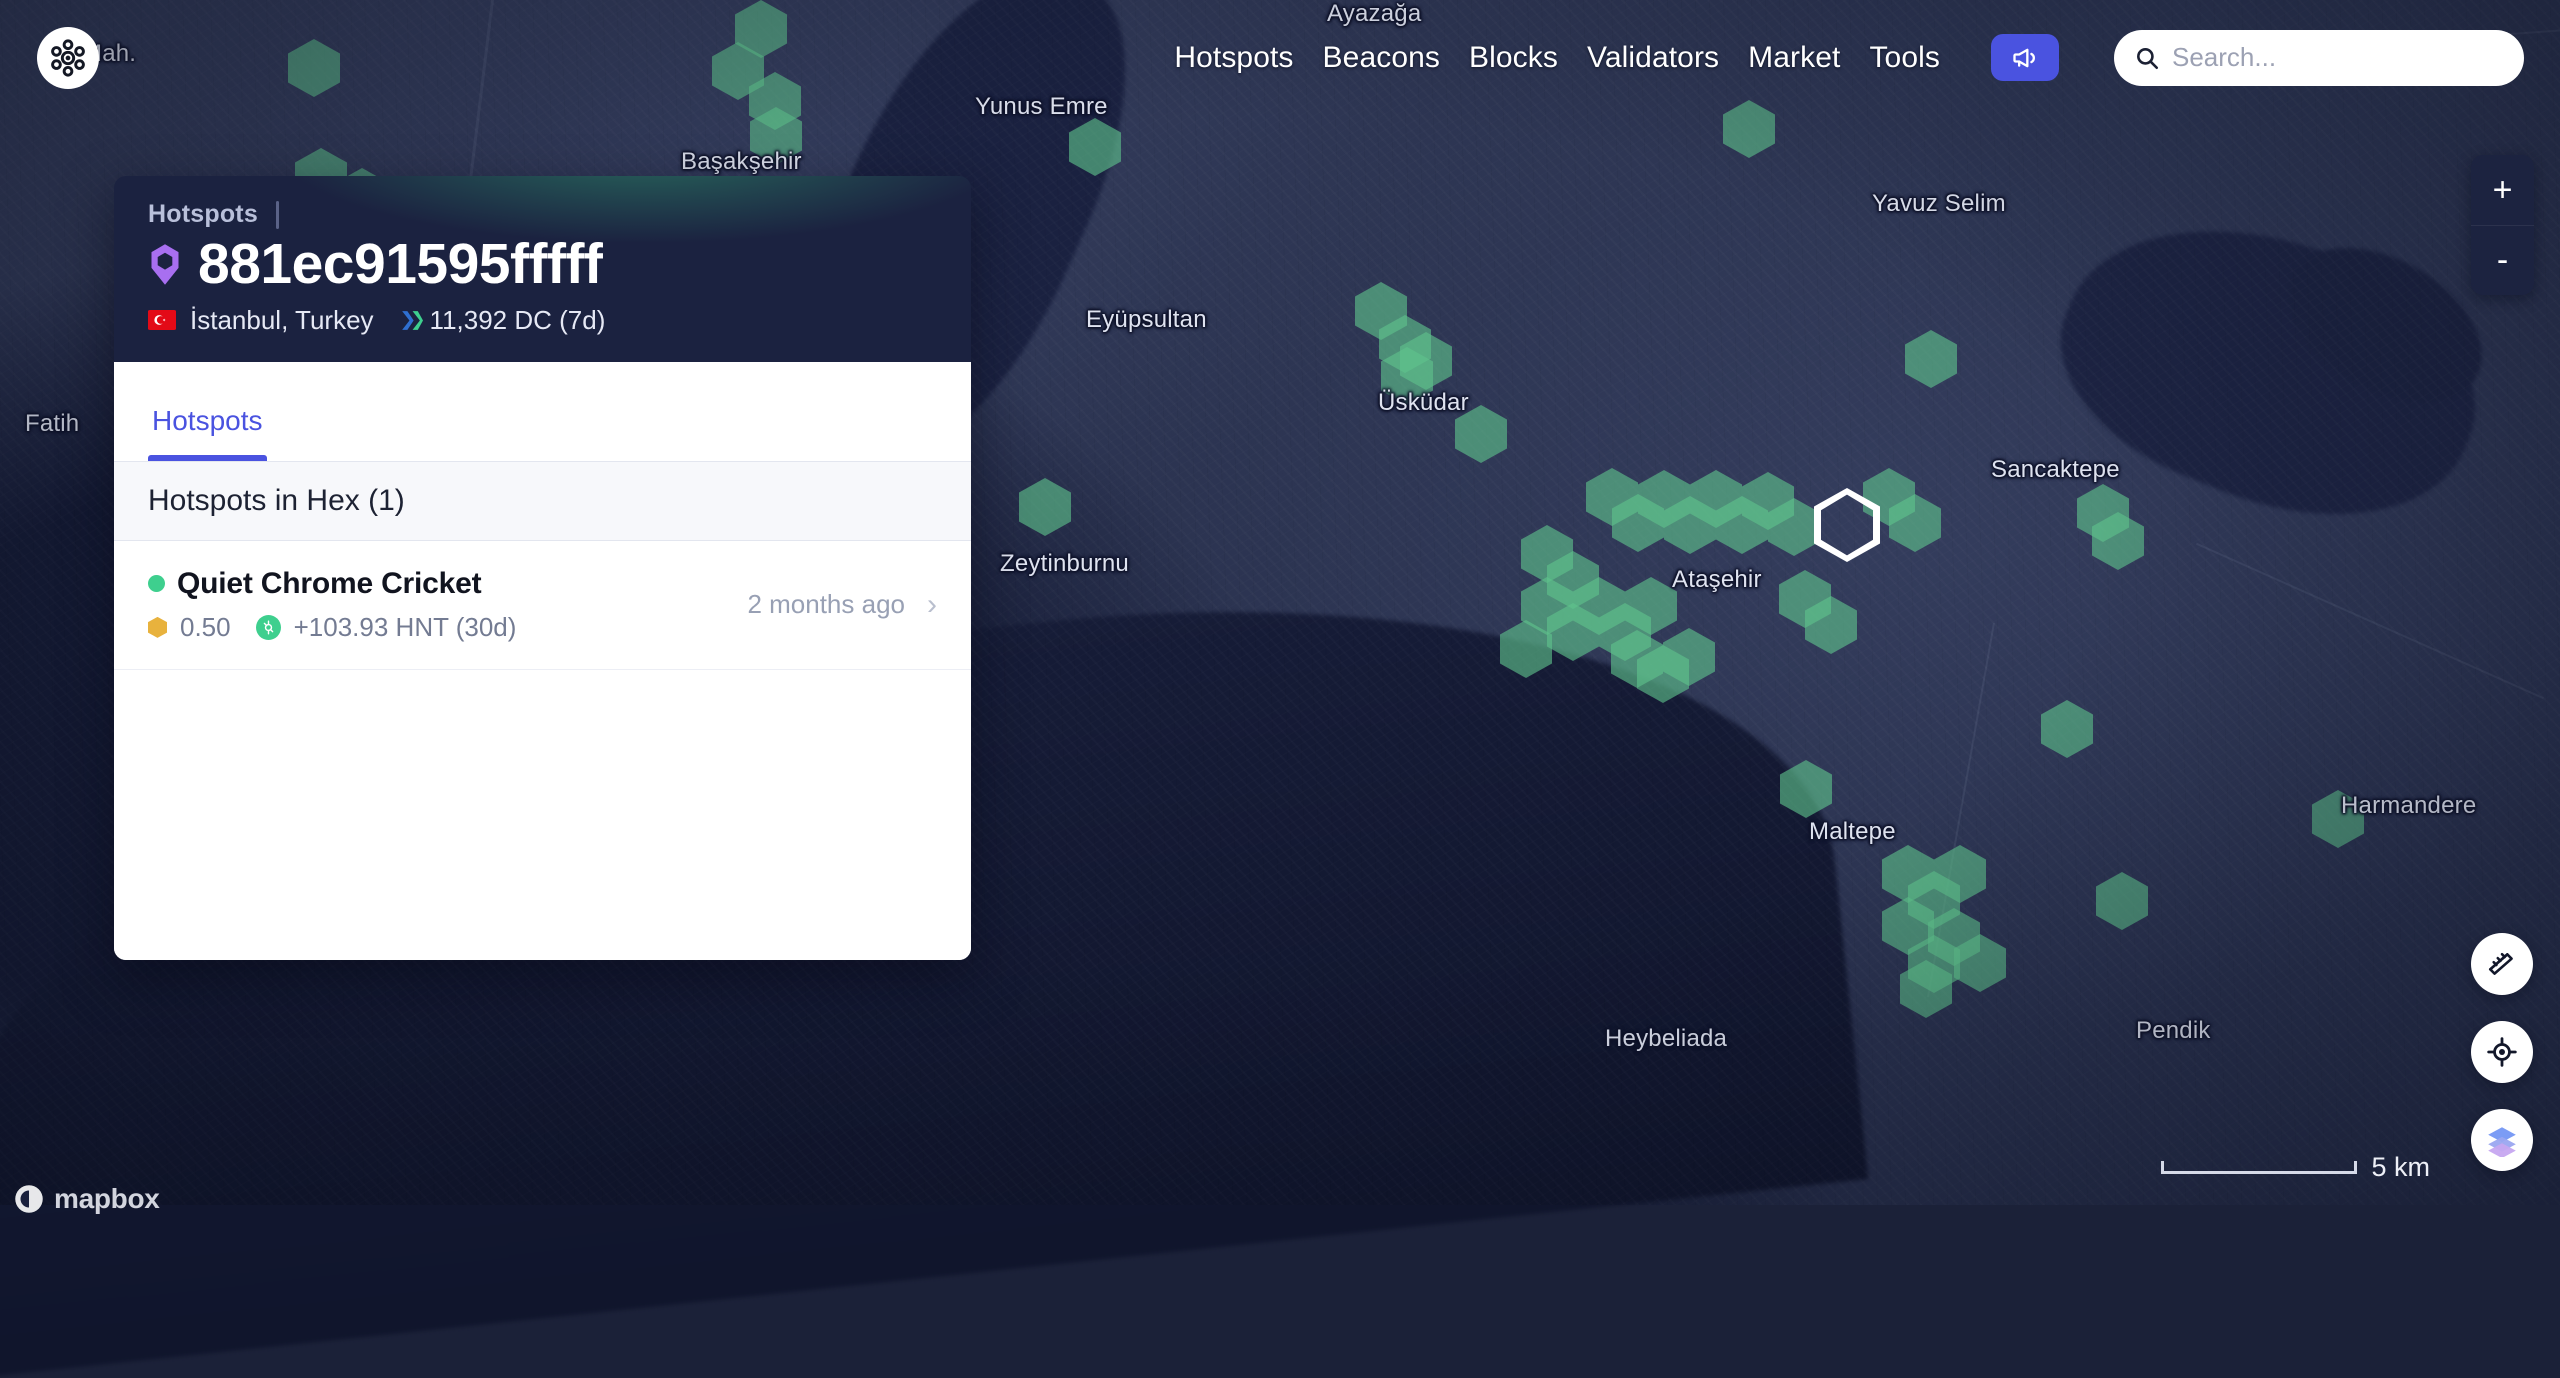 Image resolution: width=2560 pixels, height=1378 pixels. I want to click on section-header-hotspots-in-hex: Hotspots in Hex (1), so click(542, 501).